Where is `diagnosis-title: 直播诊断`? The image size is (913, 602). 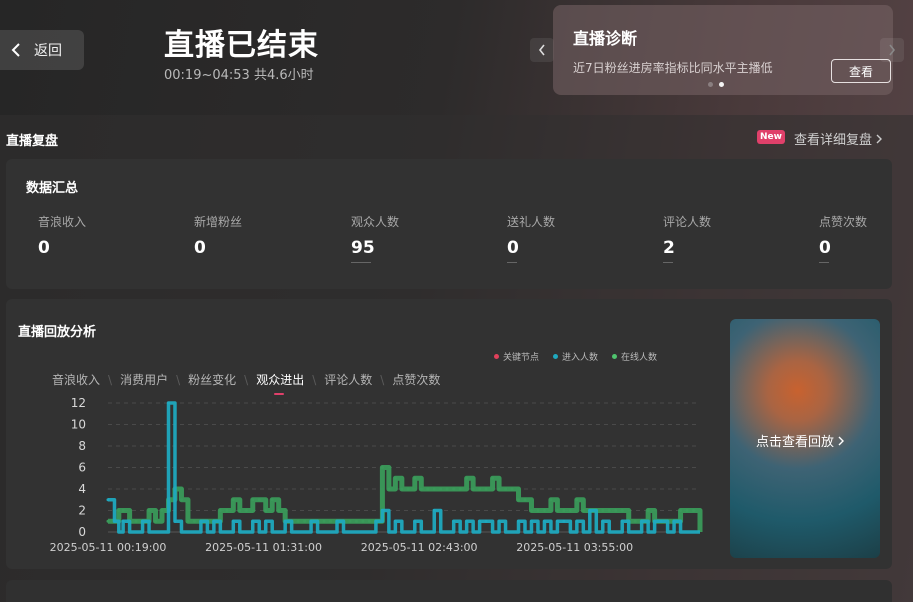 diagnosis-title: 直播诊断 is located at coordinates (605, 38).